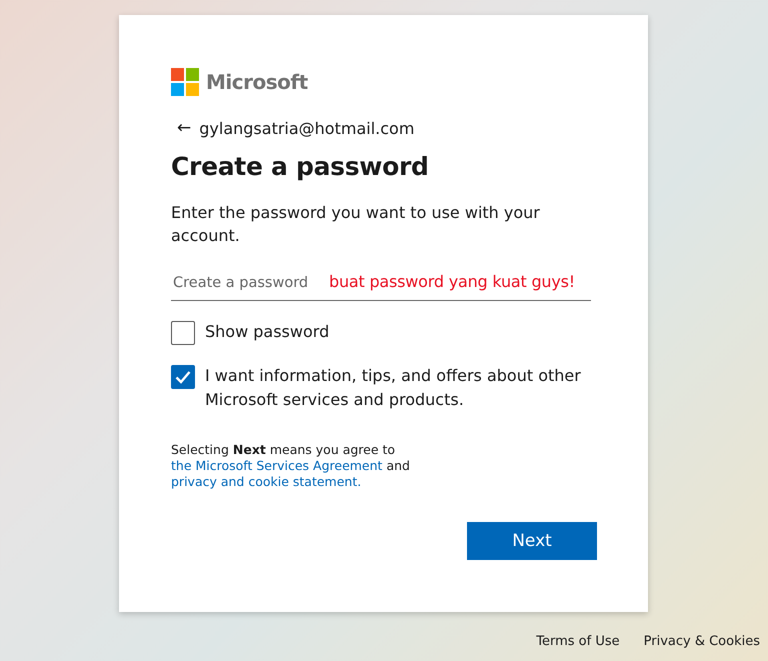 The image size is (768, 661). I want to click on checkbox-label: Show password, so click(267, 332).